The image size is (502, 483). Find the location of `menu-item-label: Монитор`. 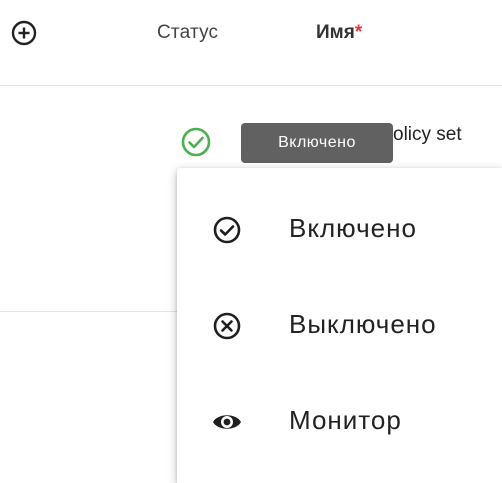

menu-item-label: Монитор is located at coordinates (345, 420).